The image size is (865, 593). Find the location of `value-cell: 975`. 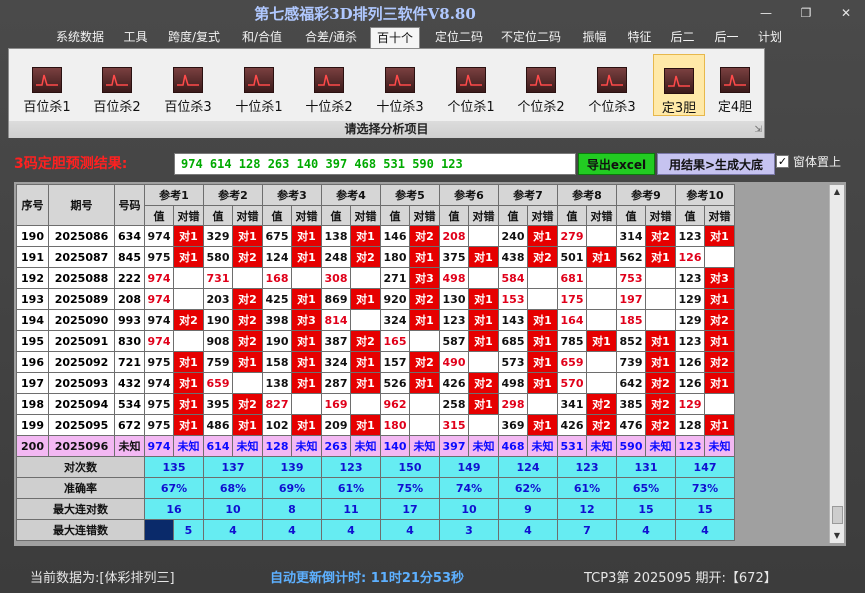

value-cell: 975 is located at coordinates (159, 257).